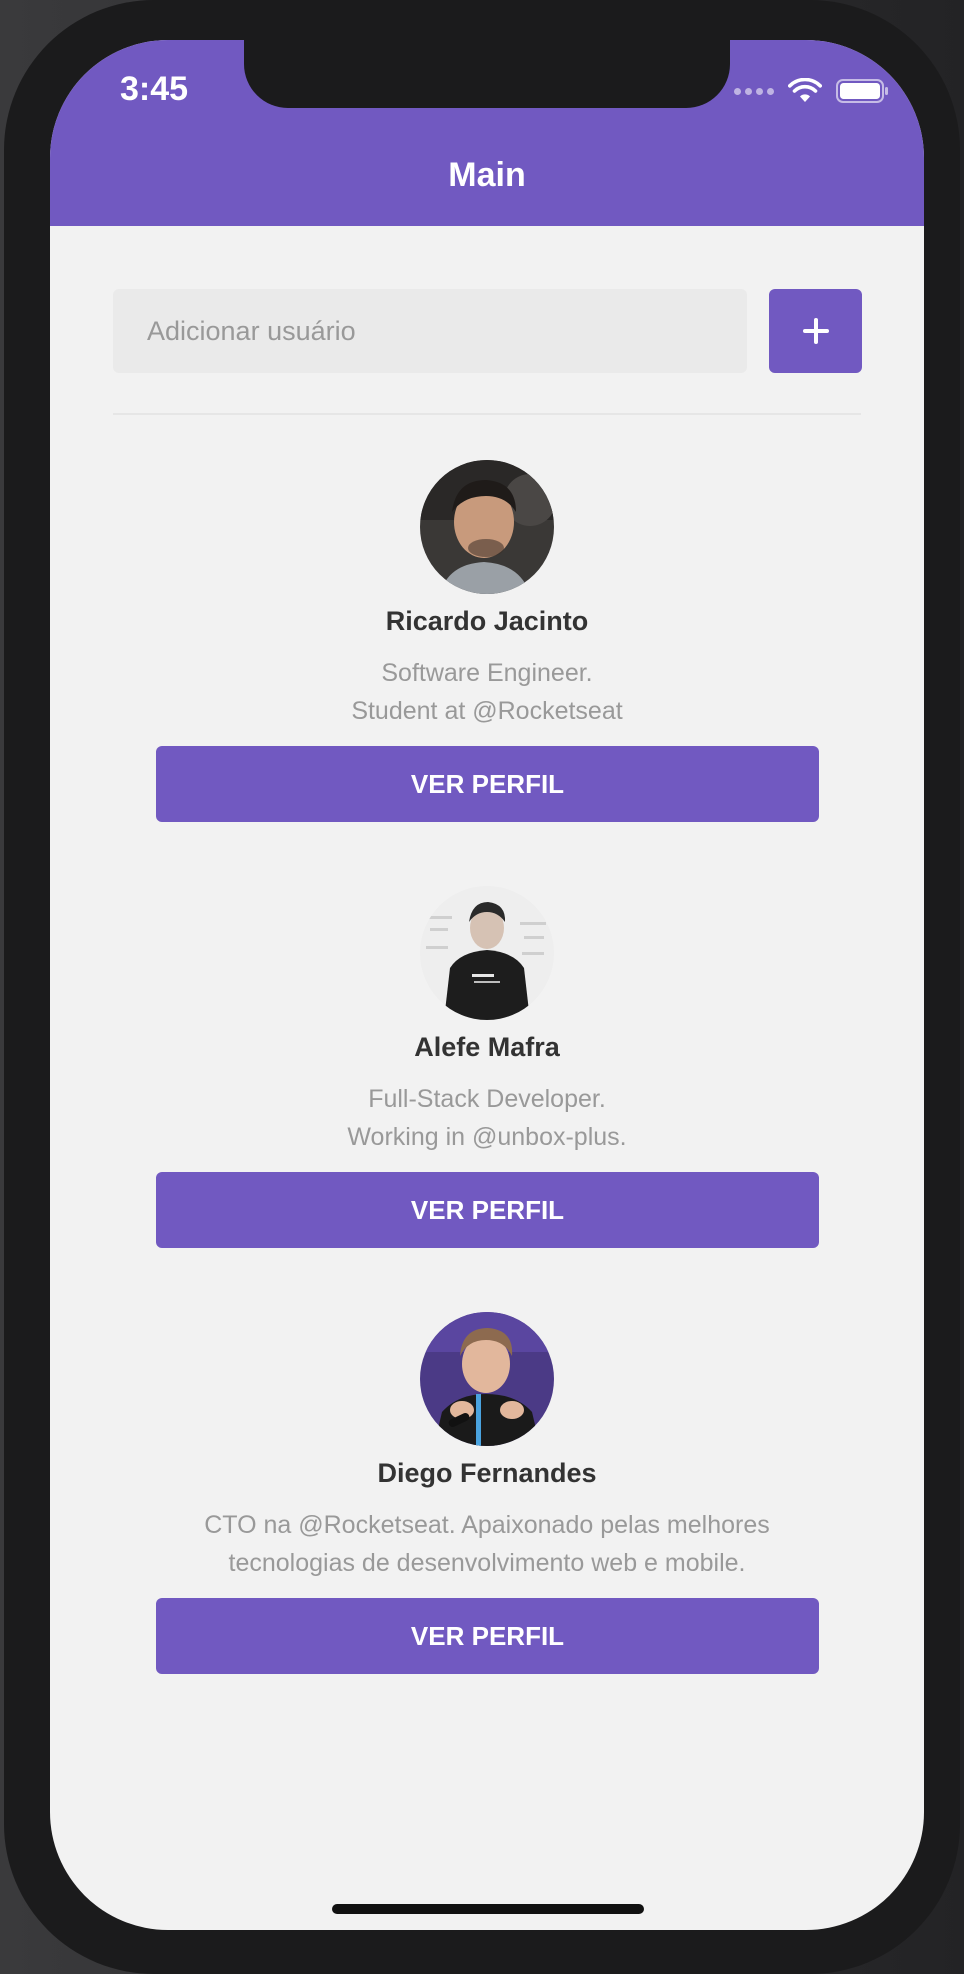  What do you see at coordinates (487, 1047) in the screenshot?
I see `user-name: Alefe Mafra` at bounding box center [487, 1047].